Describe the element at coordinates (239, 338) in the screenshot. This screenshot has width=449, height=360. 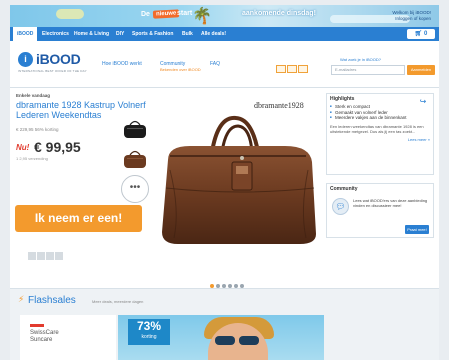
I see `sunglasses-icon` at that location.